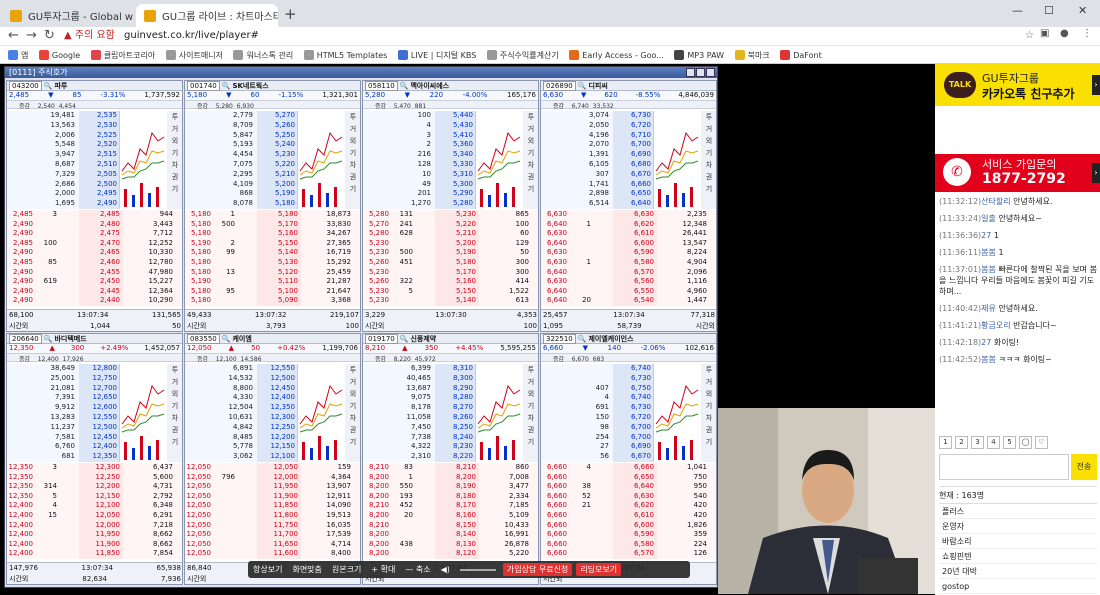 This screenshot has height=595, width=1100. What do you see at coordinates (801, 54) in the screenshot?
I see `bookmark-item: DaFont` at bounding box center [801, 54].